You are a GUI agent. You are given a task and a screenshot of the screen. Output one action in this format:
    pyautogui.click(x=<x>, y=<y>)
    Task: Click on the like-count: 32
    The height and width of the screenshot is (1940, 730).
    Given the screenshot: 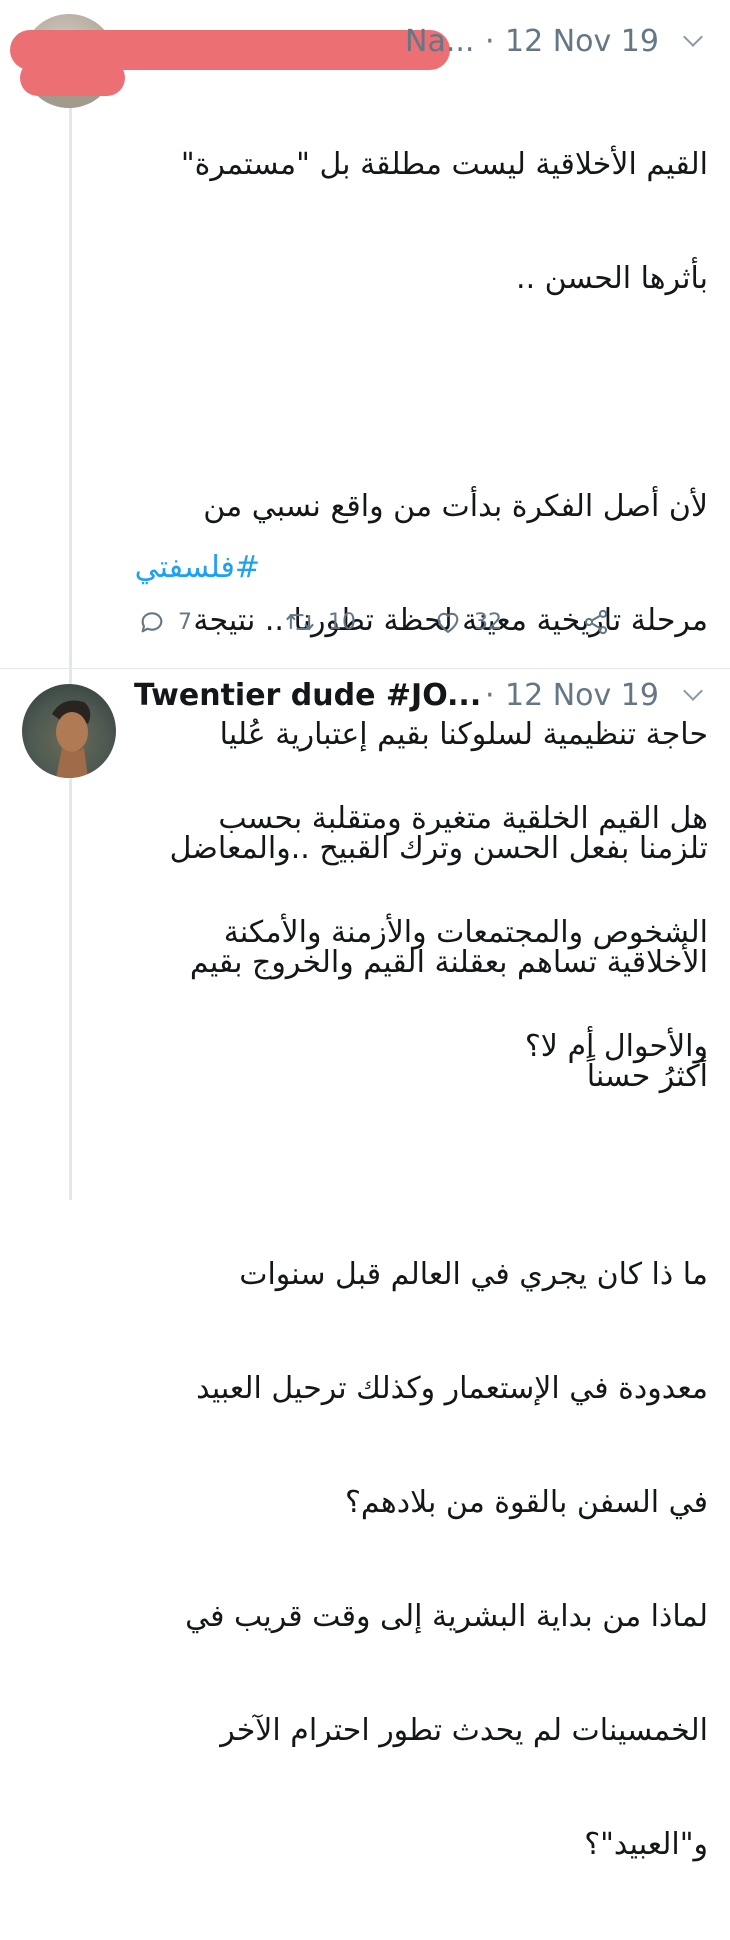 What is the action you would take?
    pyautogui.click(x=488, y=622)
    